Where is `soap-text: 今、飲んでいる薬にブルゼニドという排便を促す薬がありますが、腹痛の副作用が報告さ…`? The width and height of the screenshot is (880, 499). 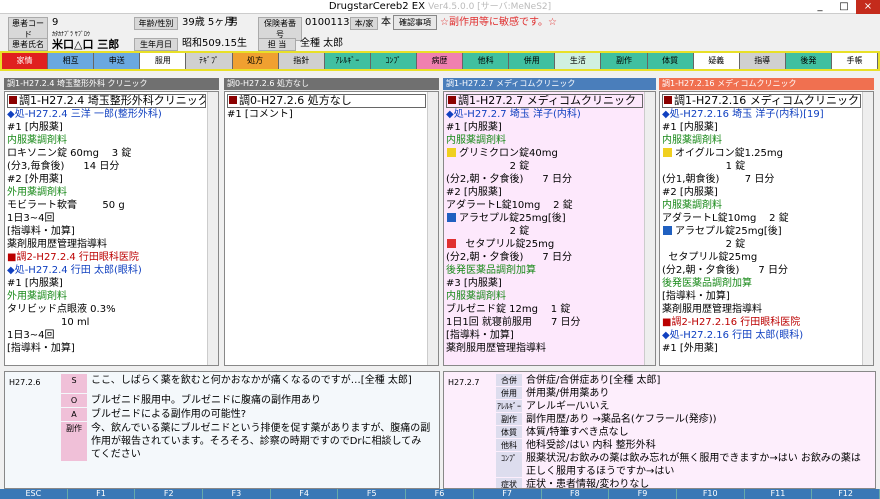
soap-text: 今、飲んでいる薬にブルゼニドという排便を促す薬がありますが、腹痛の副作用が報告さ… is located at coordinates (261, 442).